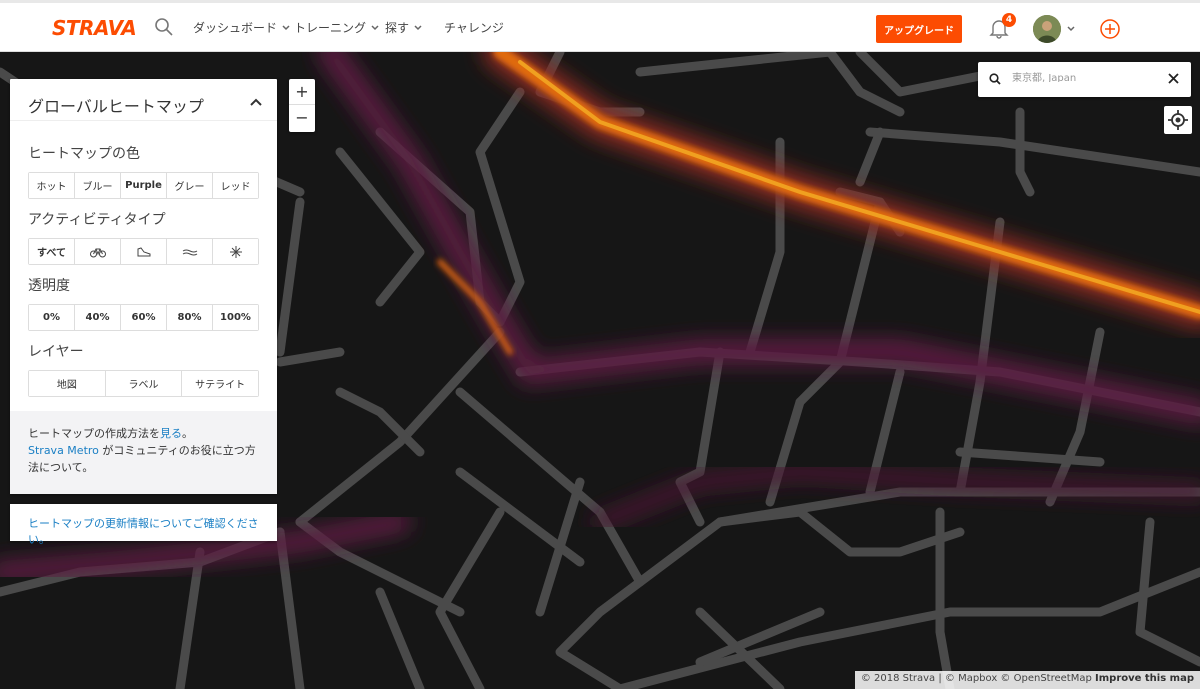 The width and height of the screenshot is (1200, 689). I want to click on upgrade-button: アップグレード, so click(919, 29).